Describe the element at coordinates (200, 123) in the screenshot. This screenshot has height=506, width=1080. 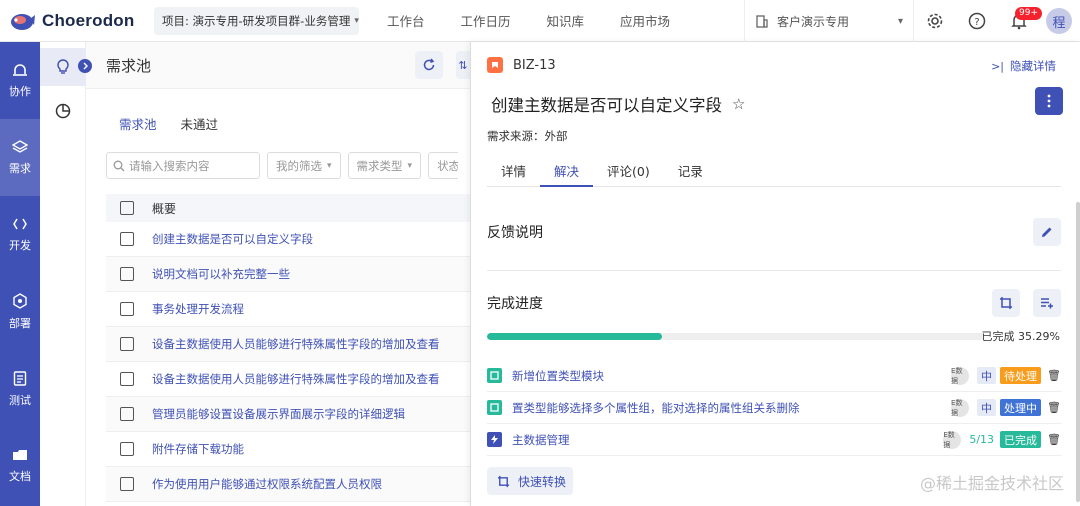
I see `tab-rejected: 未通过` at that location.